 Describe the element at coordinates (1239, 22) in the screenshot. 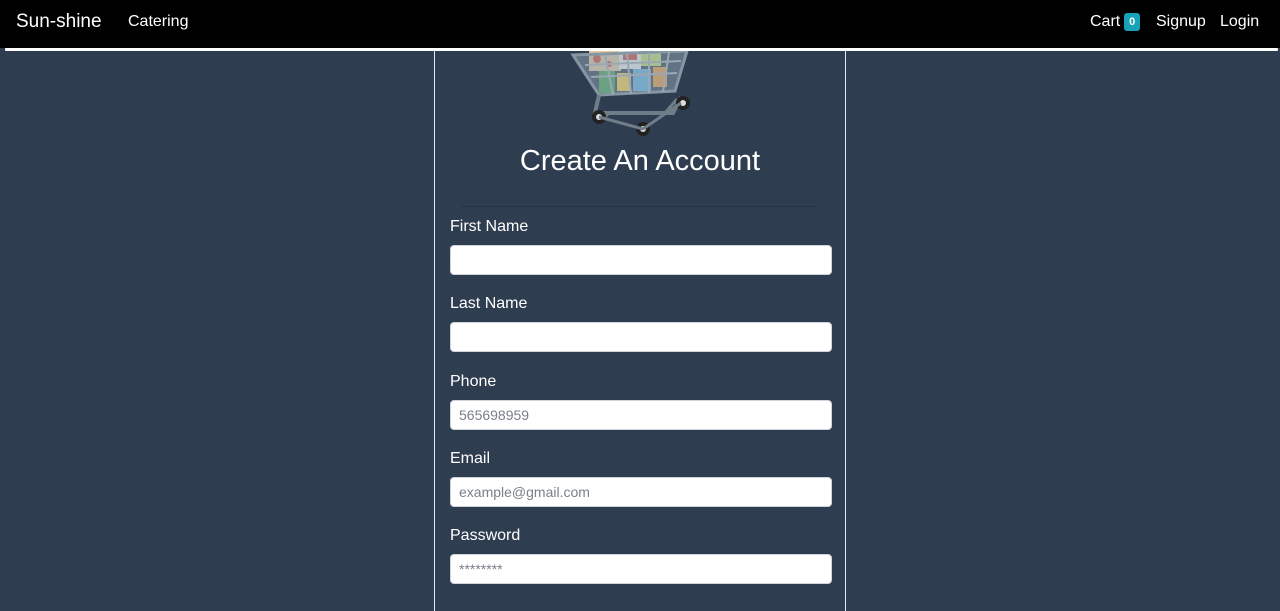

I see `nav-login-link: Login` at that location.